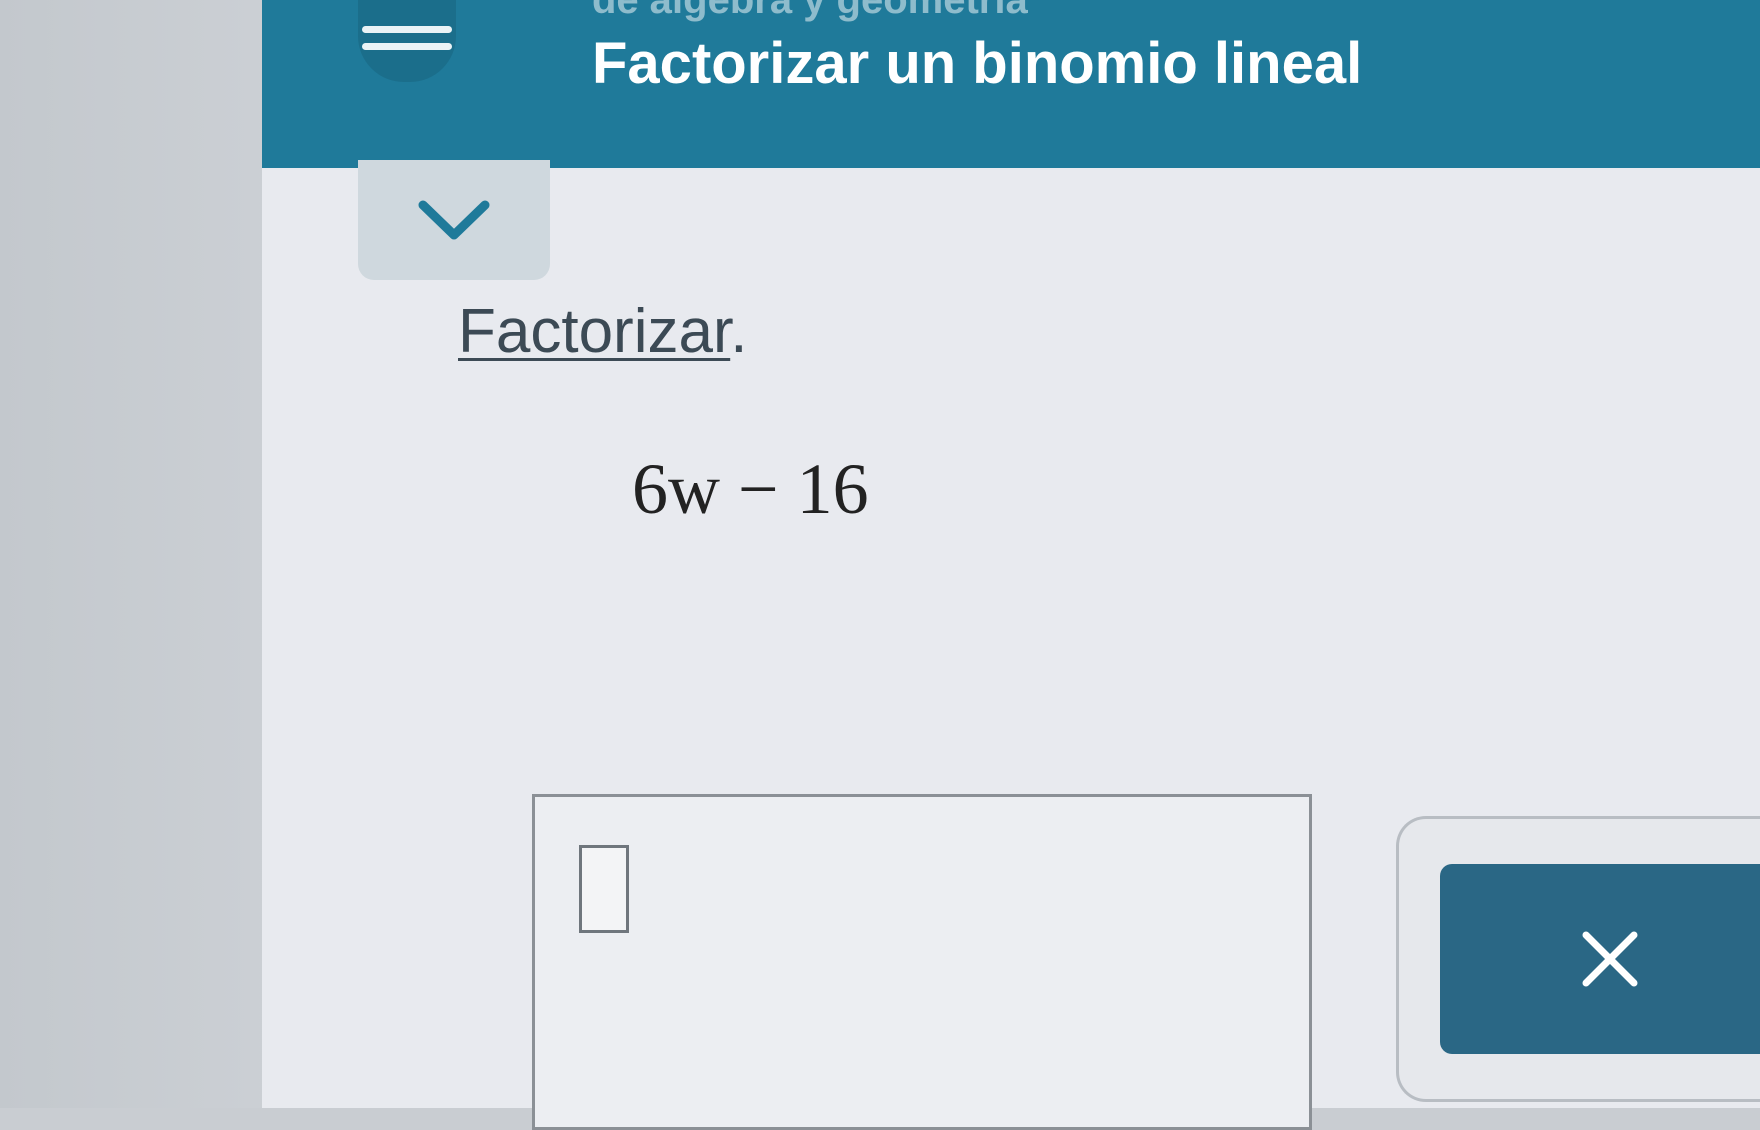  What do you see at coordinates (1610, 959) in the screenshot?
I see `close-x-icon` at bounding box center [1610, 959].